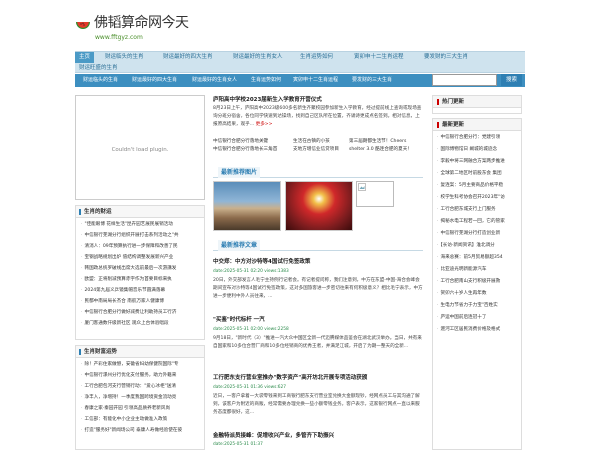  Describe the element at coordinates (477, 150) in the screenshot. I see `list-item: 国际博物馆日 阚城的城迹念` at that location.